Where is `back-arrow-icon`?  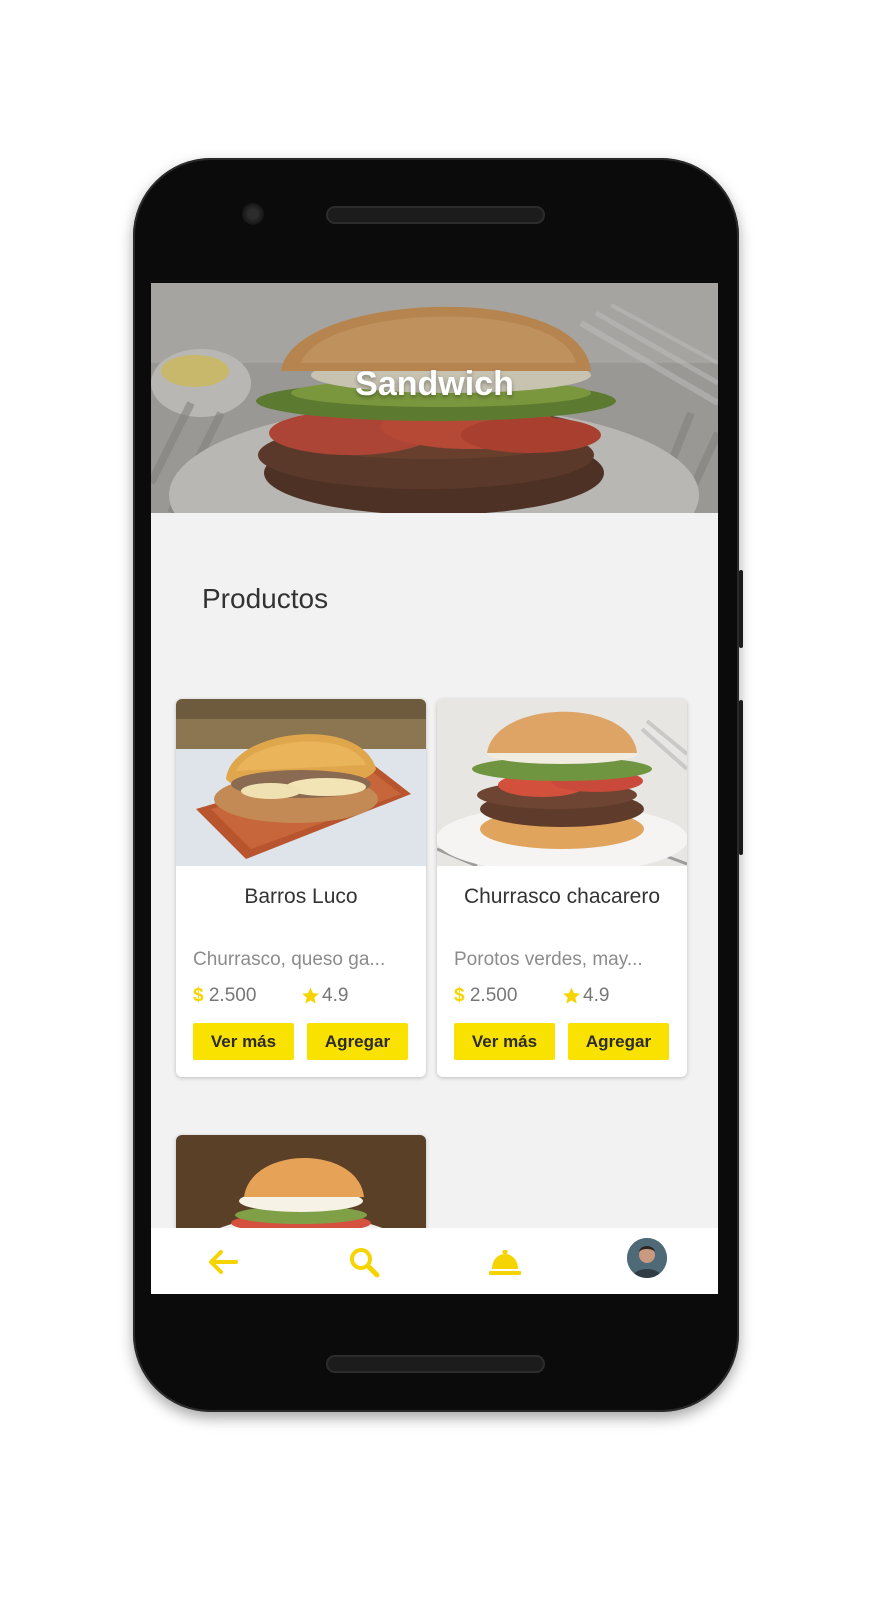 back-arrow-icon is located at coordinates (223, 1262).